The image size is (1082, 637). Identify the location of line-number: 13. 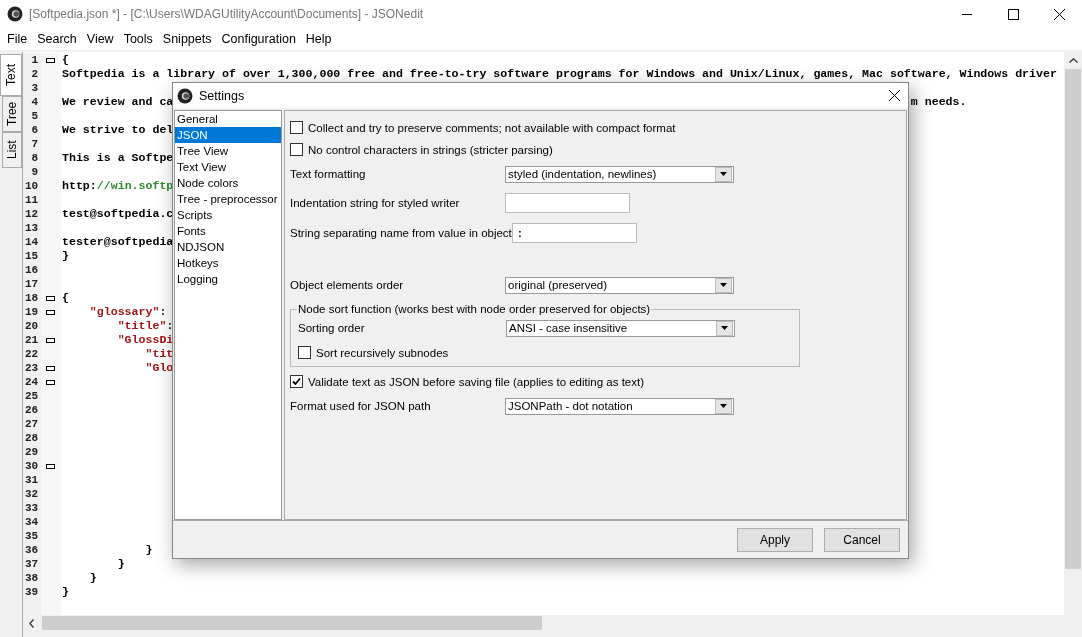
(31, 228).